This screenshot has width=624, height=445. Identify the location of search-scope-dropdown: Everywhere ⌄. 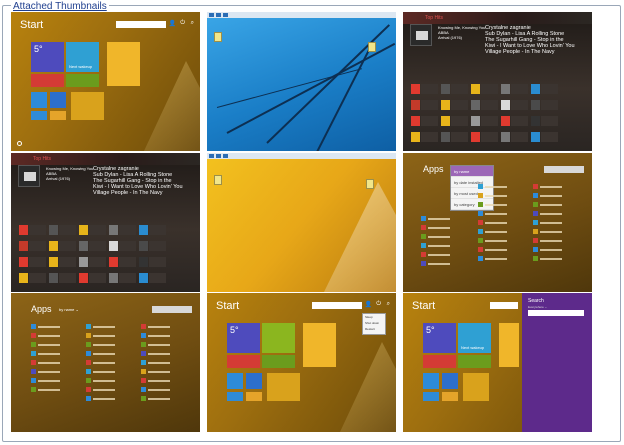
(537, 307).